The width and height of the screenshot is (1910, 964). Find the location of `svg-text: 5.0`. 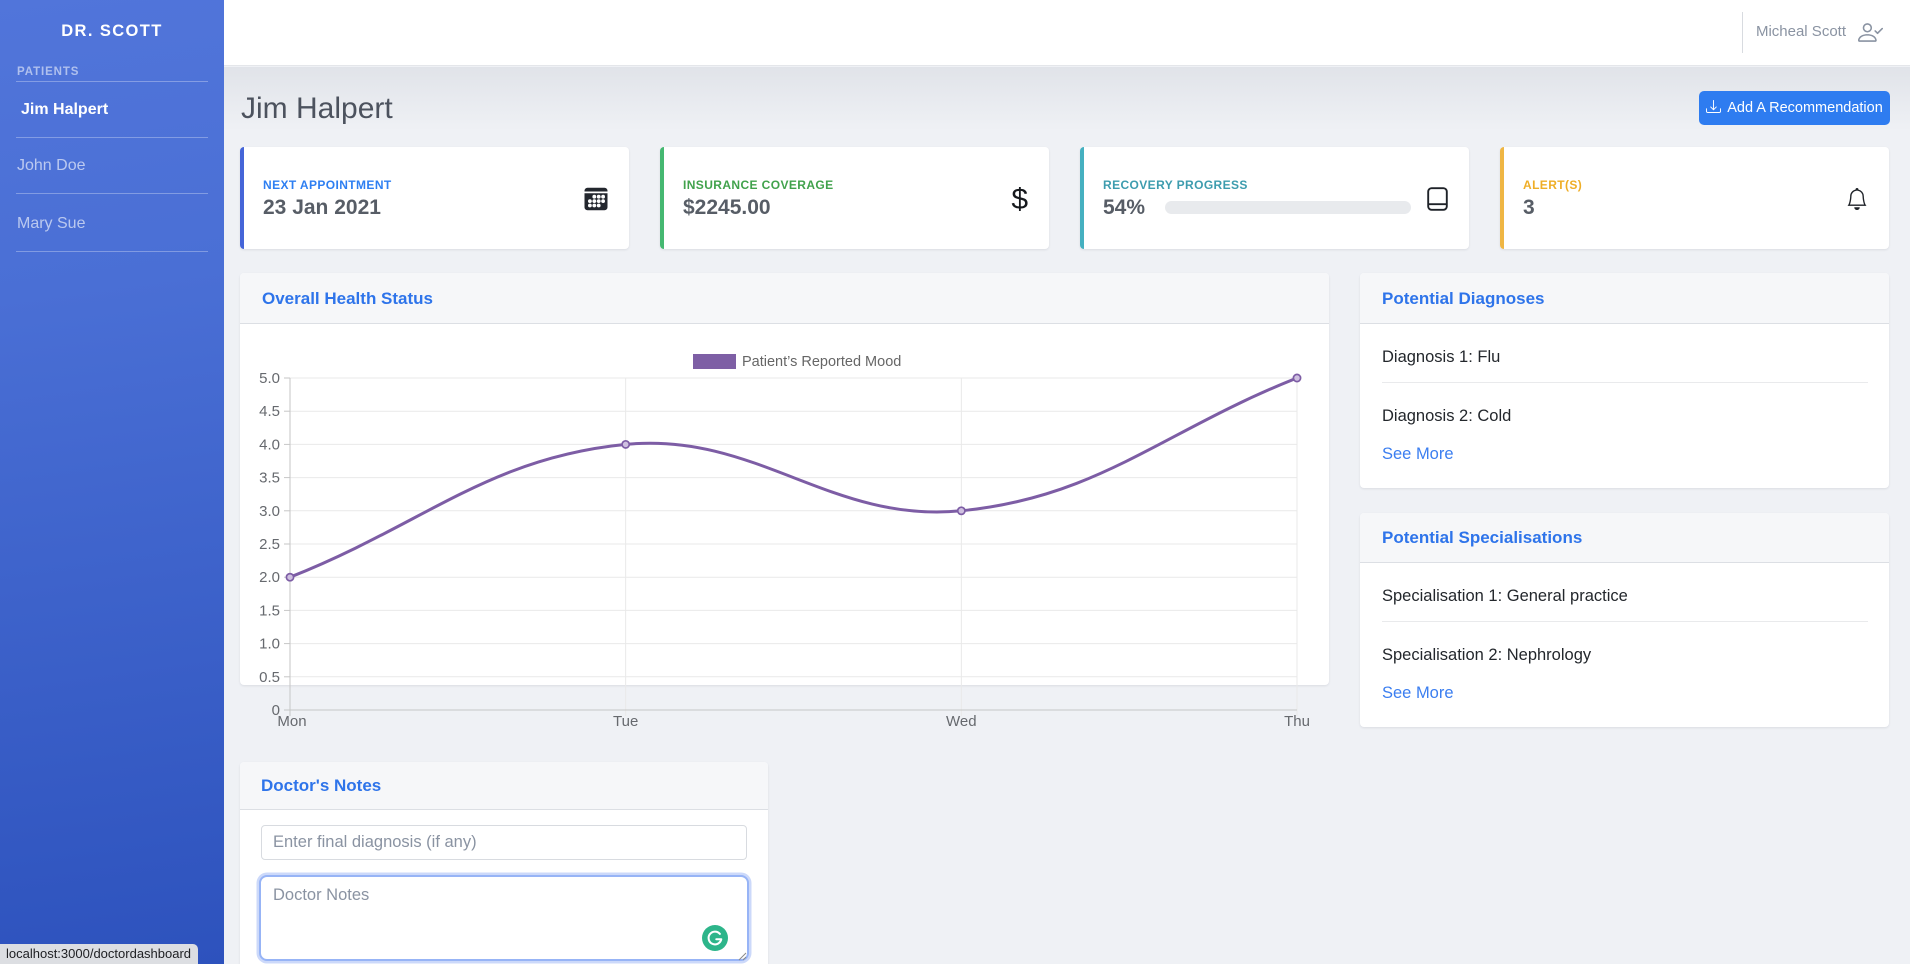

svg-text: 5.0 is located at coordinates (269, 378).